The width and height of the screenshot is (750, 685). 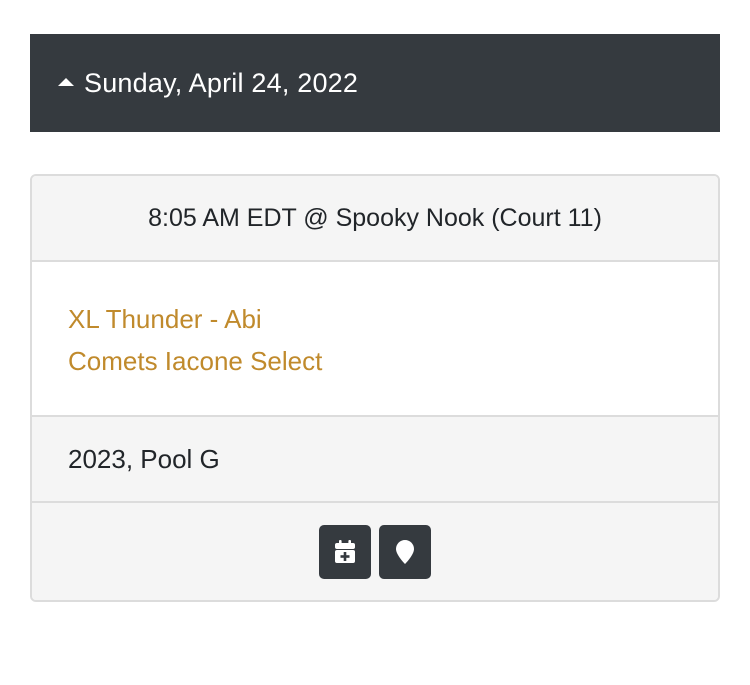 What do you see at coordinates (375, 219) in the screenshot?
I see `game-time-location: 8:05 AM EDT @ Spooky Nook (Court 11)` at bounding box center [375, 219].